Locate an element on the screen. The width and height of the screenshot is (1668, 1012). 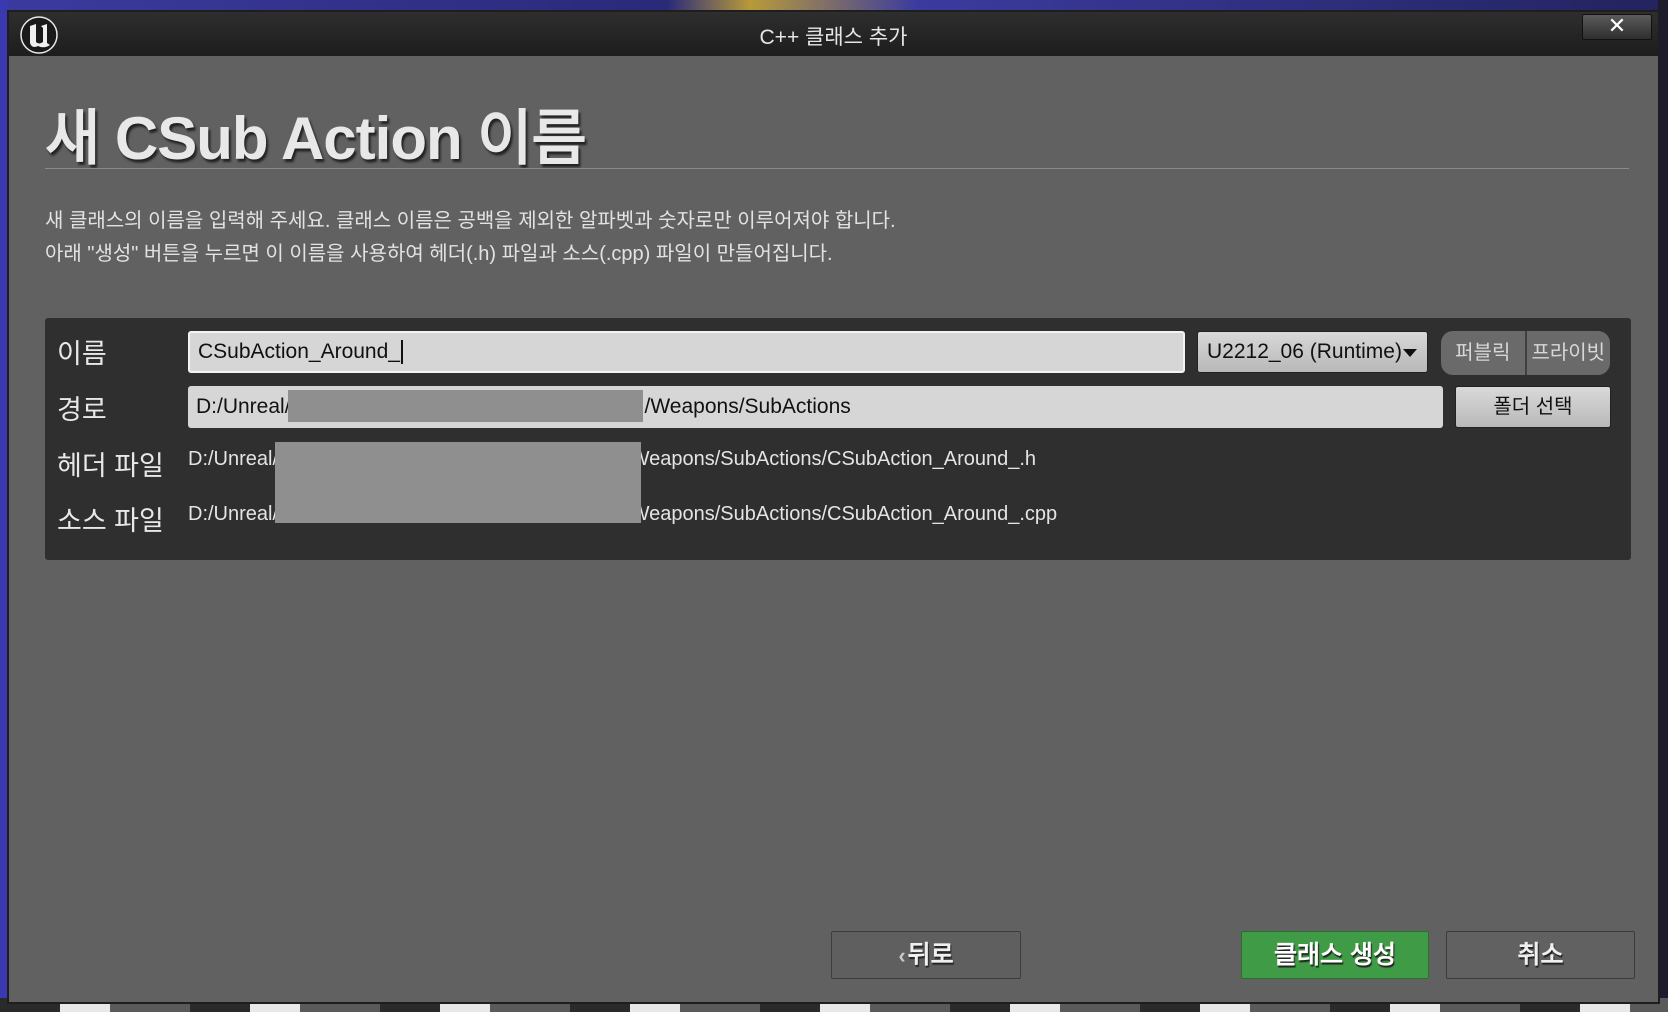
header-file-label: 헤더 파일 is located at coordinates (110, 466).